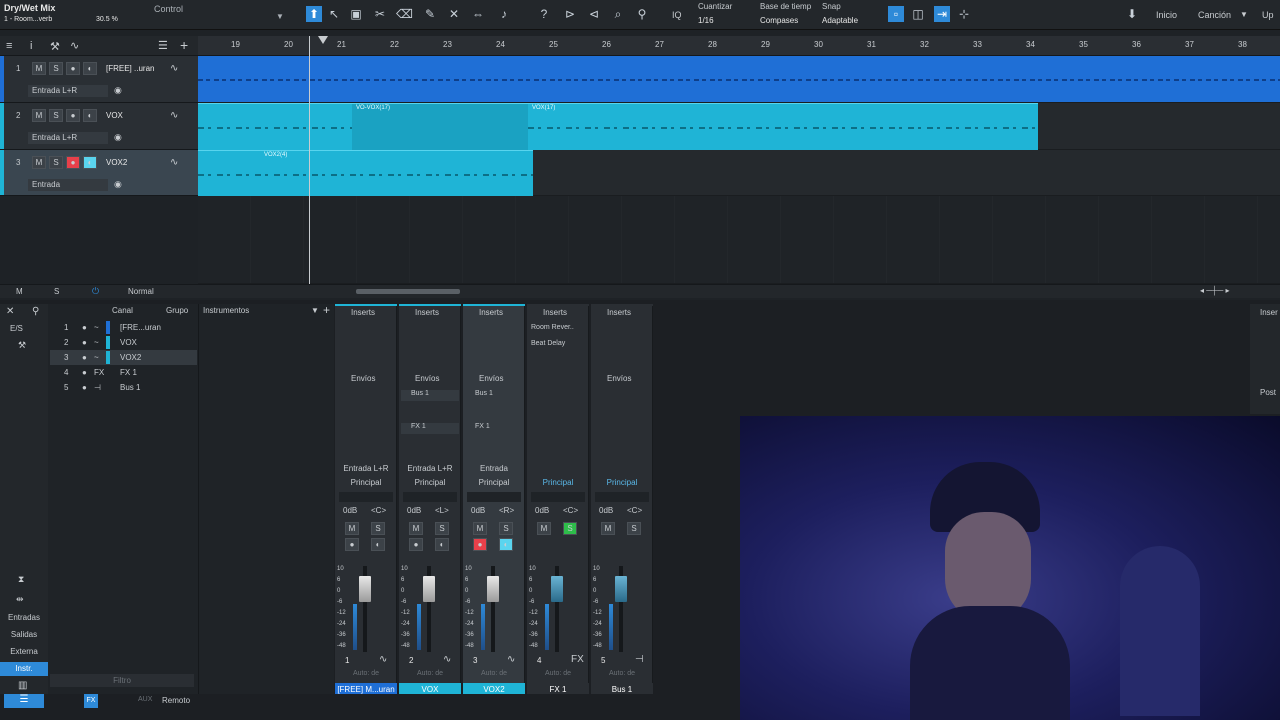  Describe the element at coordinates (314, 14) in the screenshot. I see `arrow-tool-icon: ⬆` at that location.